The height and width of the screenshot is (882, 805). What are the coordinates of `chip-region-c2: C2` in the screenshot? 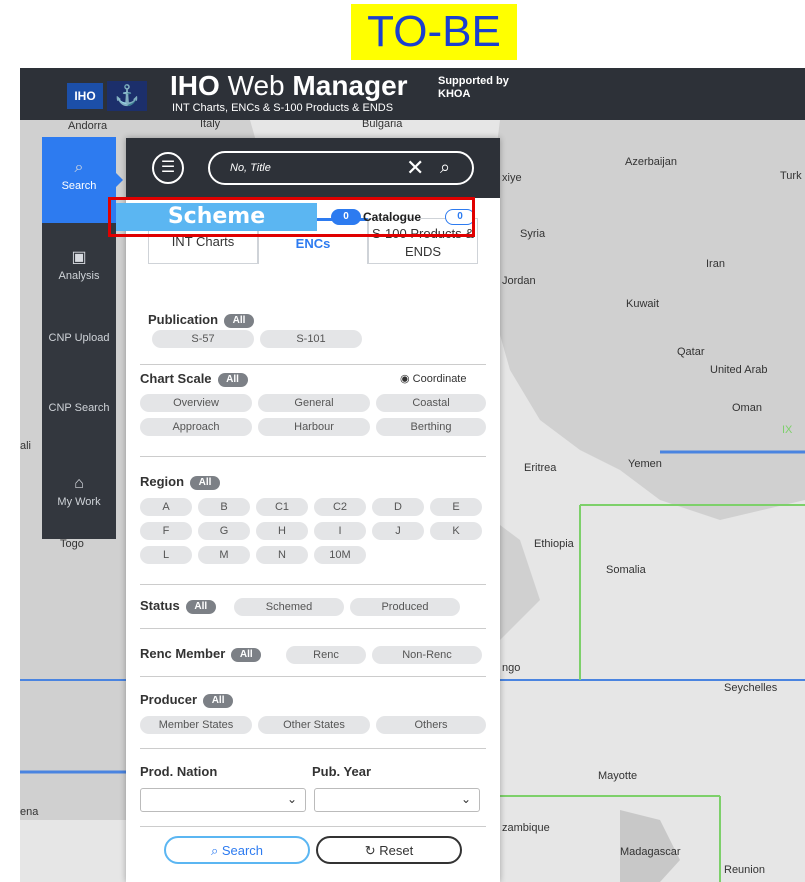 It's located at (340, 507).